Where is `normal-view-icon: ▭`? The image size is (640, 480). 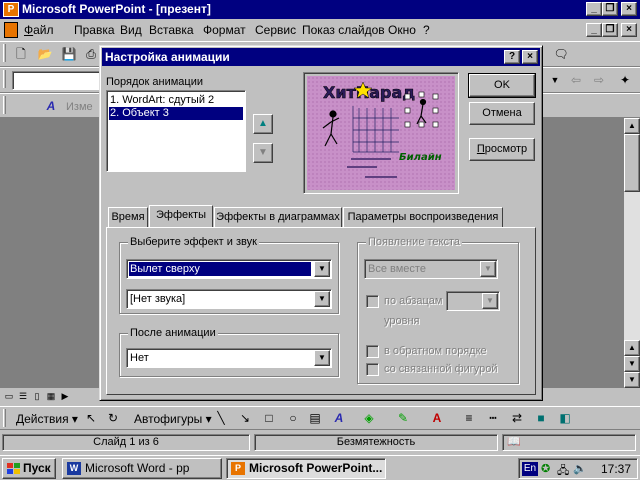
normal-view-icon: ▭ is located at coordinates (9, 396).